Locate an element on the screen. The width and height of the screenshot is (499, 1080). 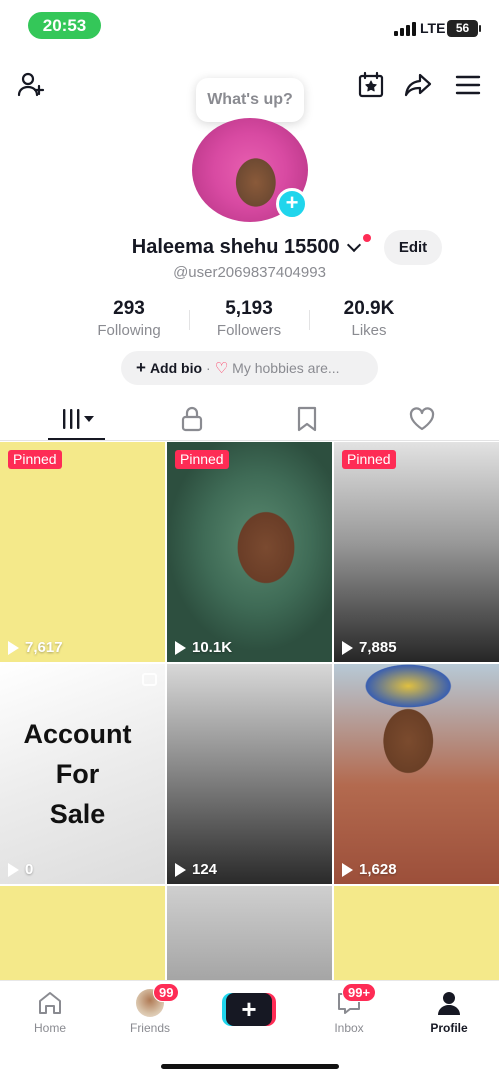
notification-dot is located at coordinates (367, 238).